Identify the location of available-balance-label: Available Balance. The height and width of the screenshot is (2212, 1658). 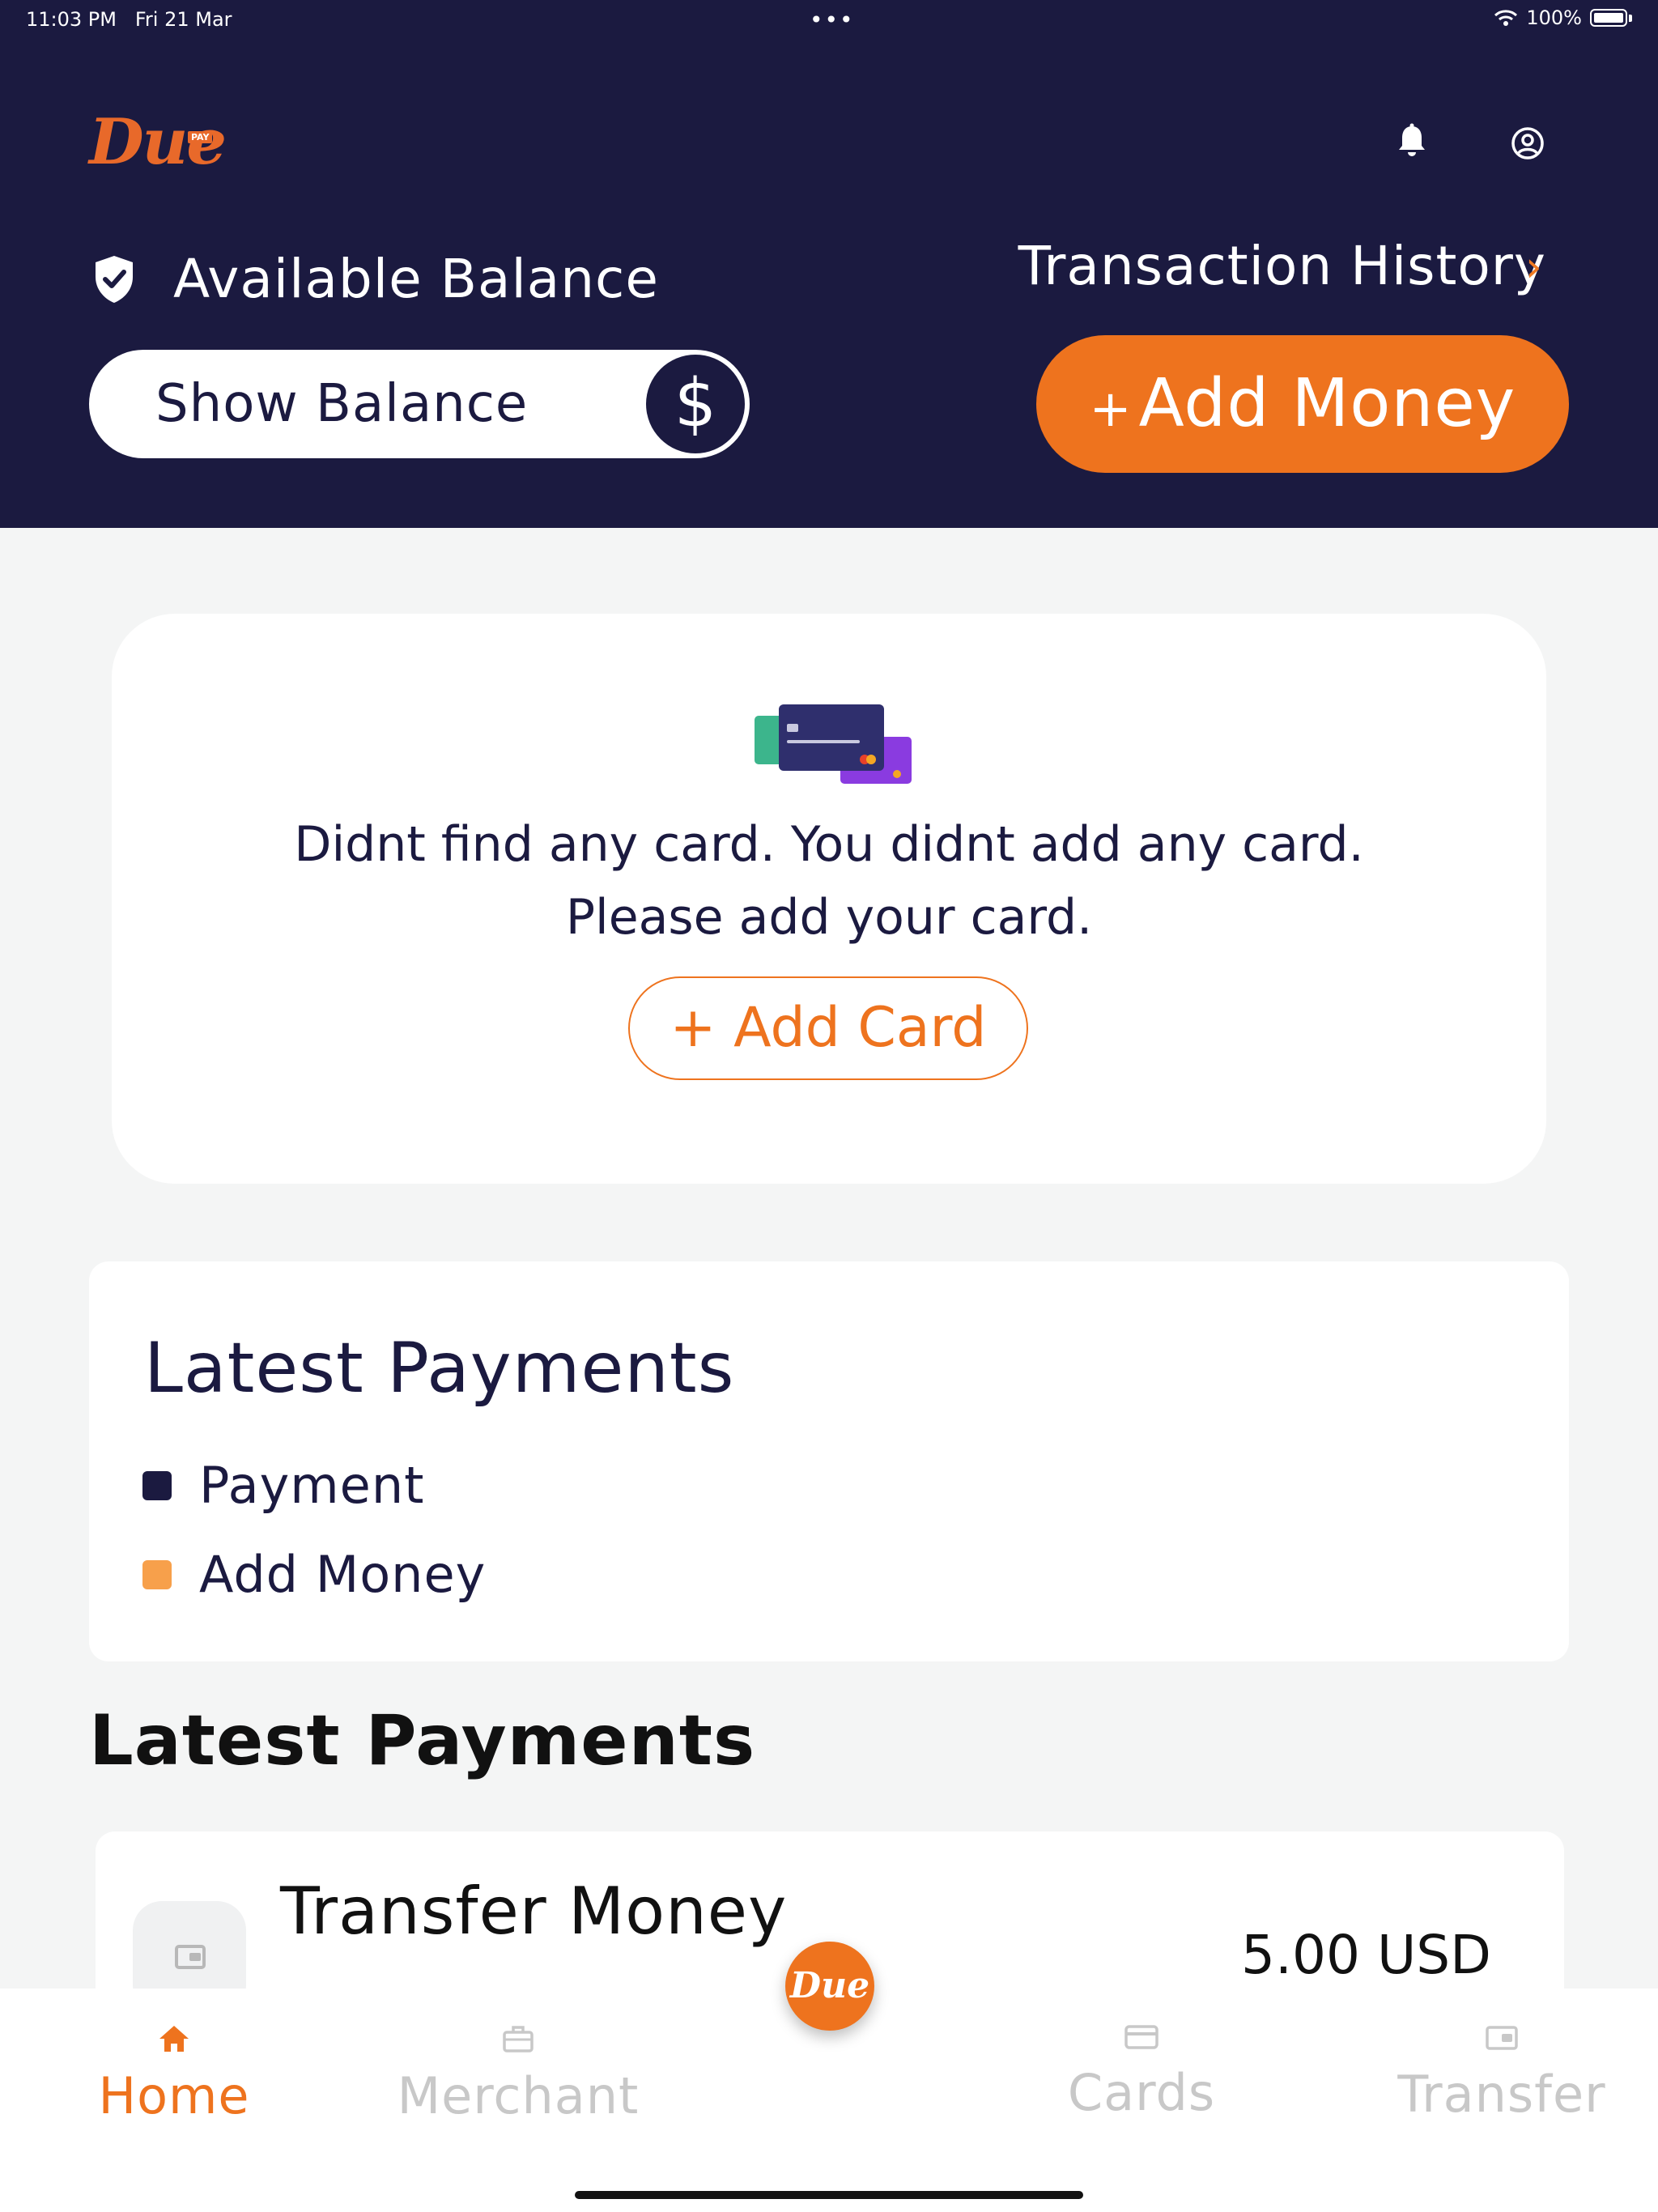
(416, 279).